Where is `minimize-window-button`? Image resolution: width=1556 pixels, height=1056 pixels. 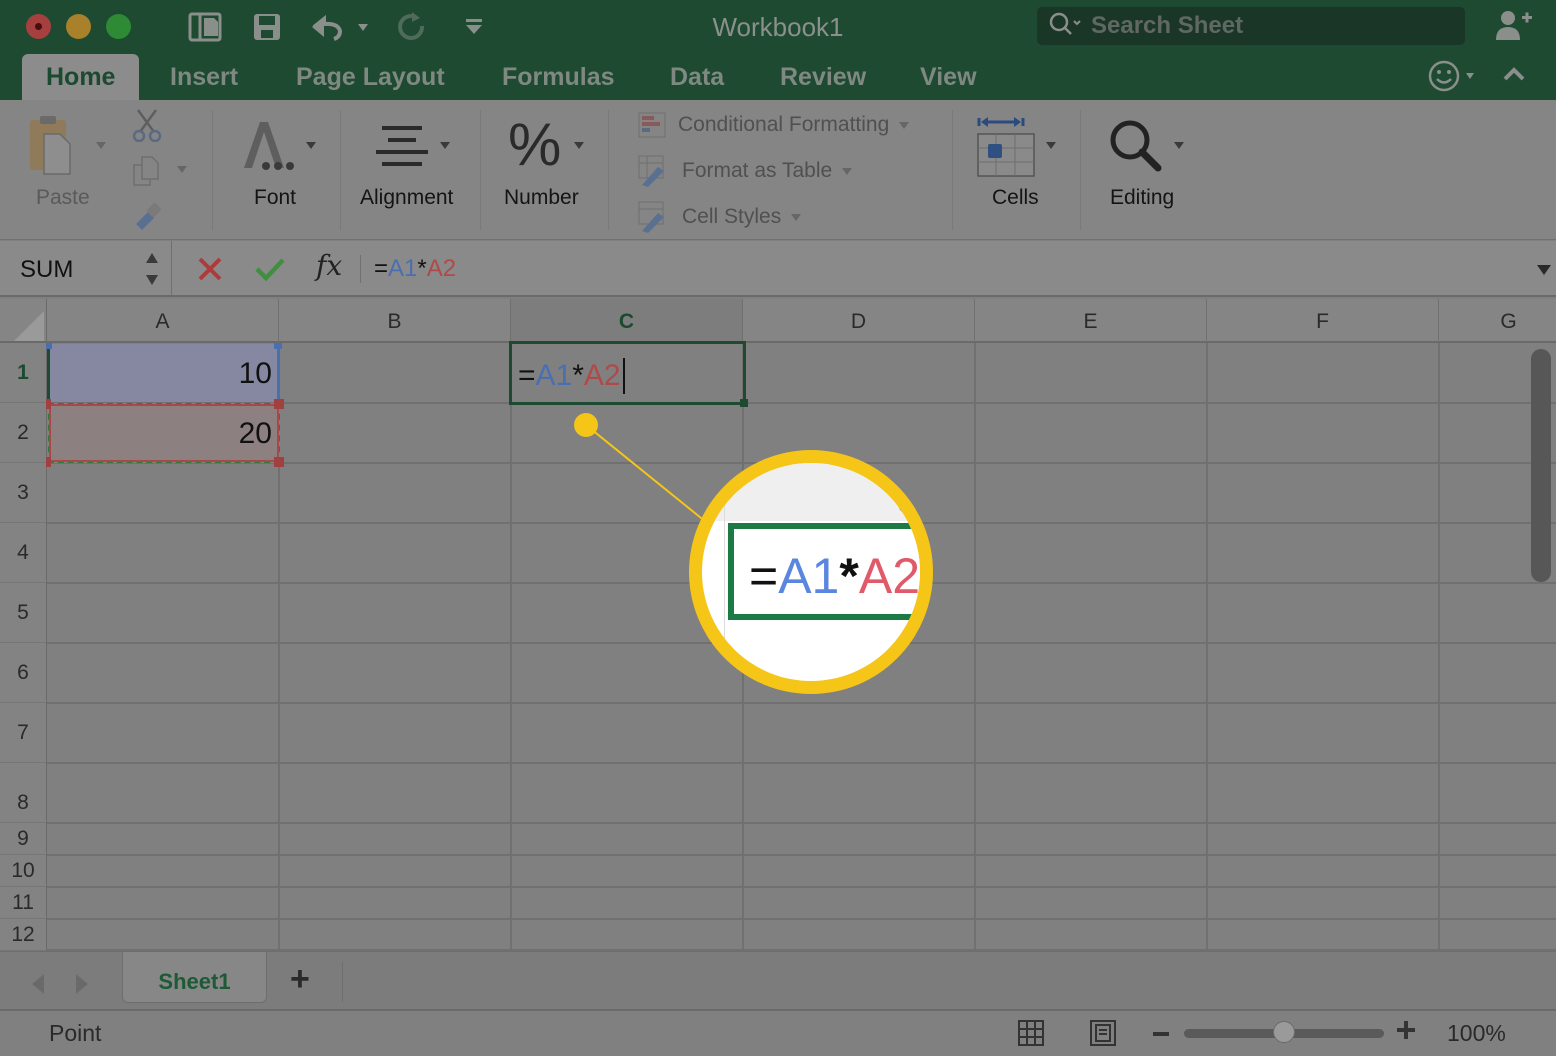 minimize-window-button is located at coordinates (78, 26).